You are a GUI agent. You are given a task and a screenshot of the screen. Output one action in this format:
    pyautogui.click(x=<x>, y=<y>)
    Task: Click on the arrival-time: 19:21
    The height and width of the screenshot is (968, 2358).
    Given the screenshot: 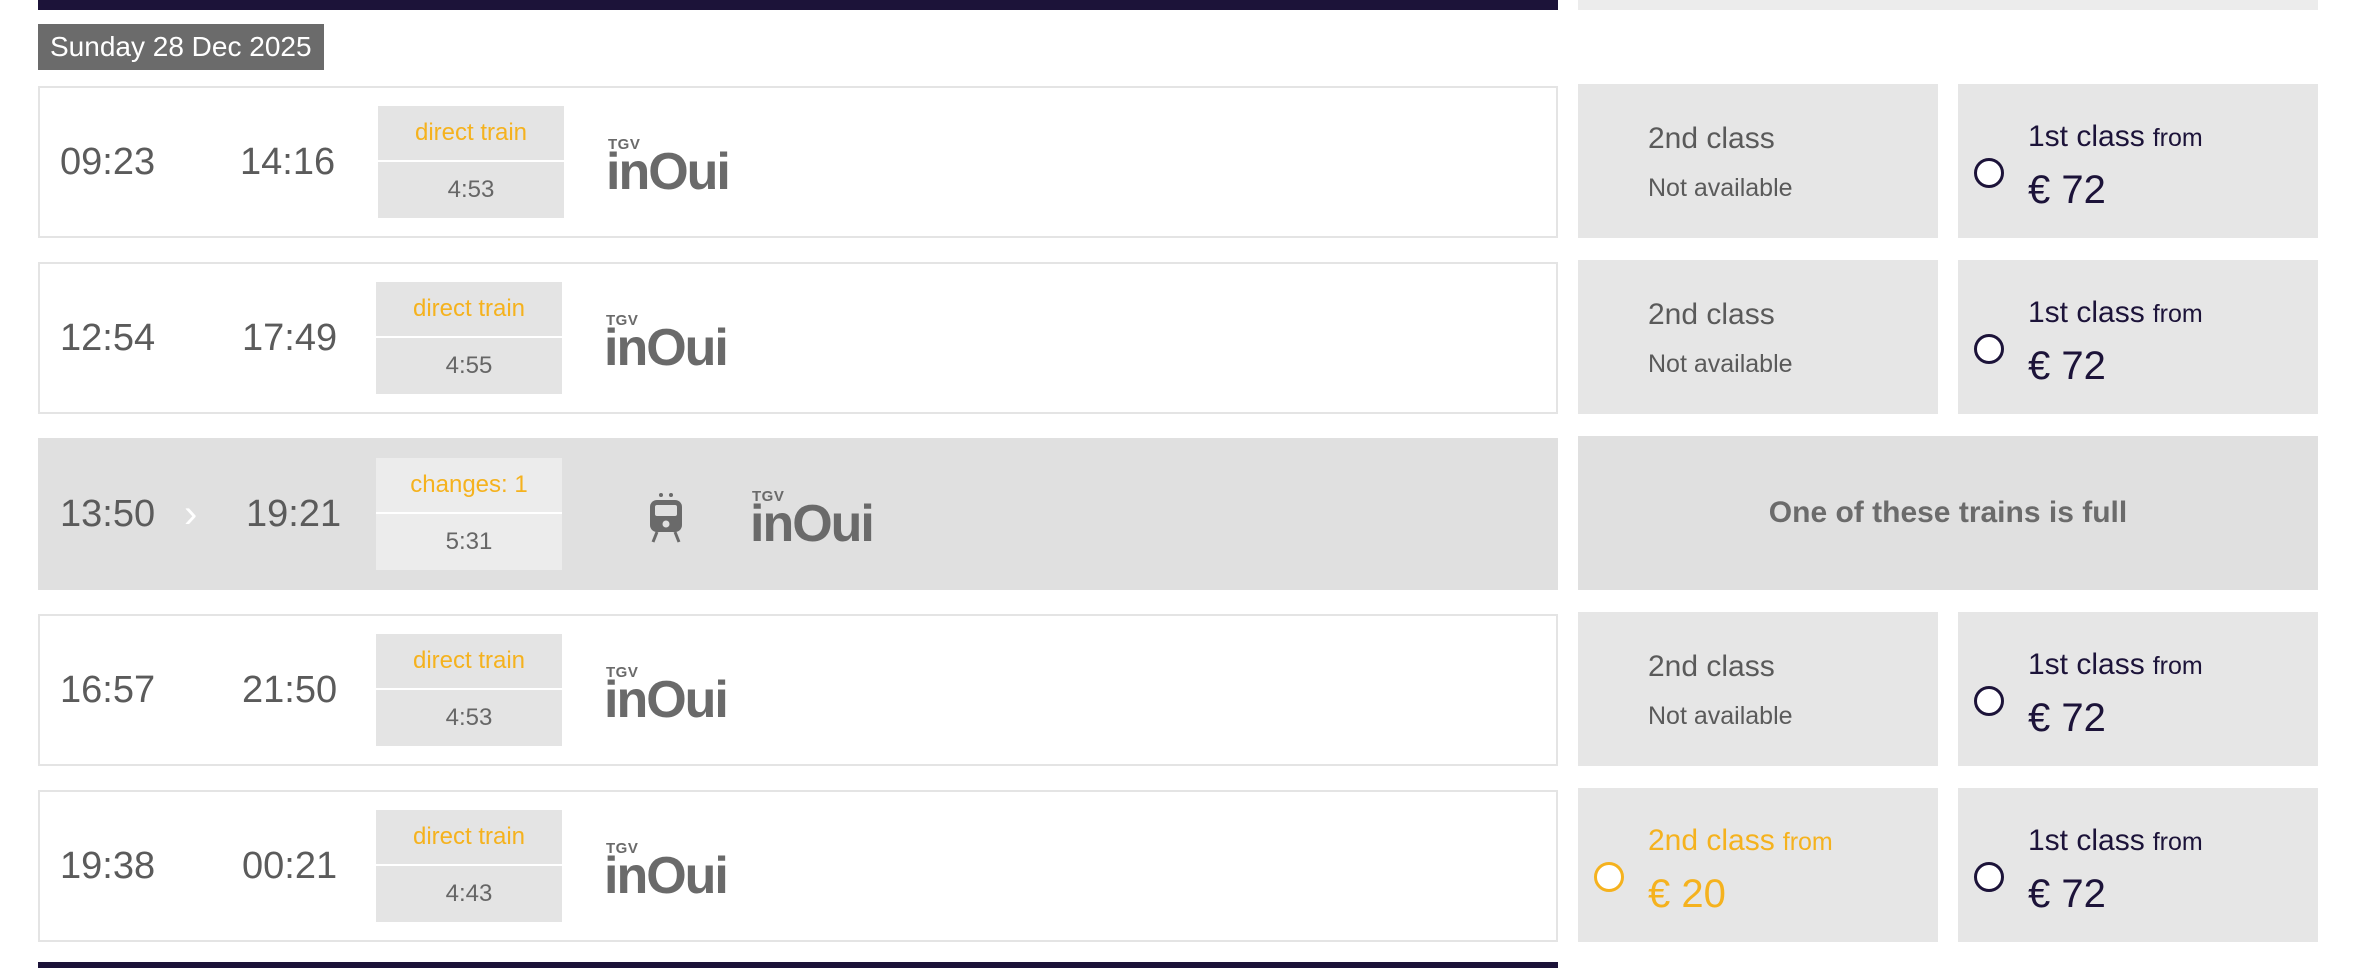 What is the action you would take?
    pyautogui.click(x=294, y=514)
    